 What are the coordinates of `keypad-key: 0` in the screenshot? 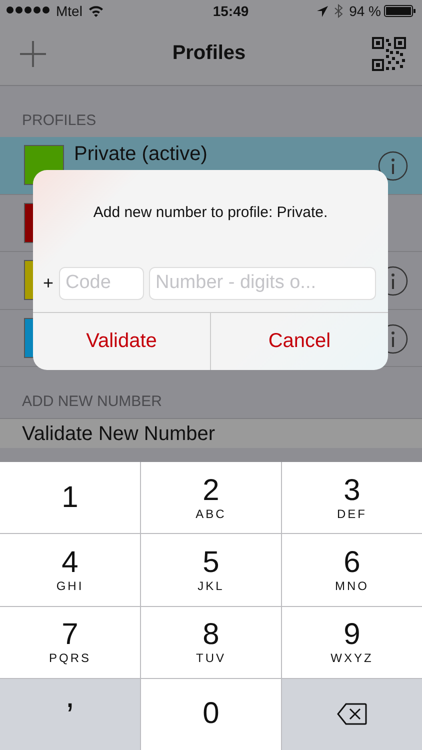 It's located at (211, 714).